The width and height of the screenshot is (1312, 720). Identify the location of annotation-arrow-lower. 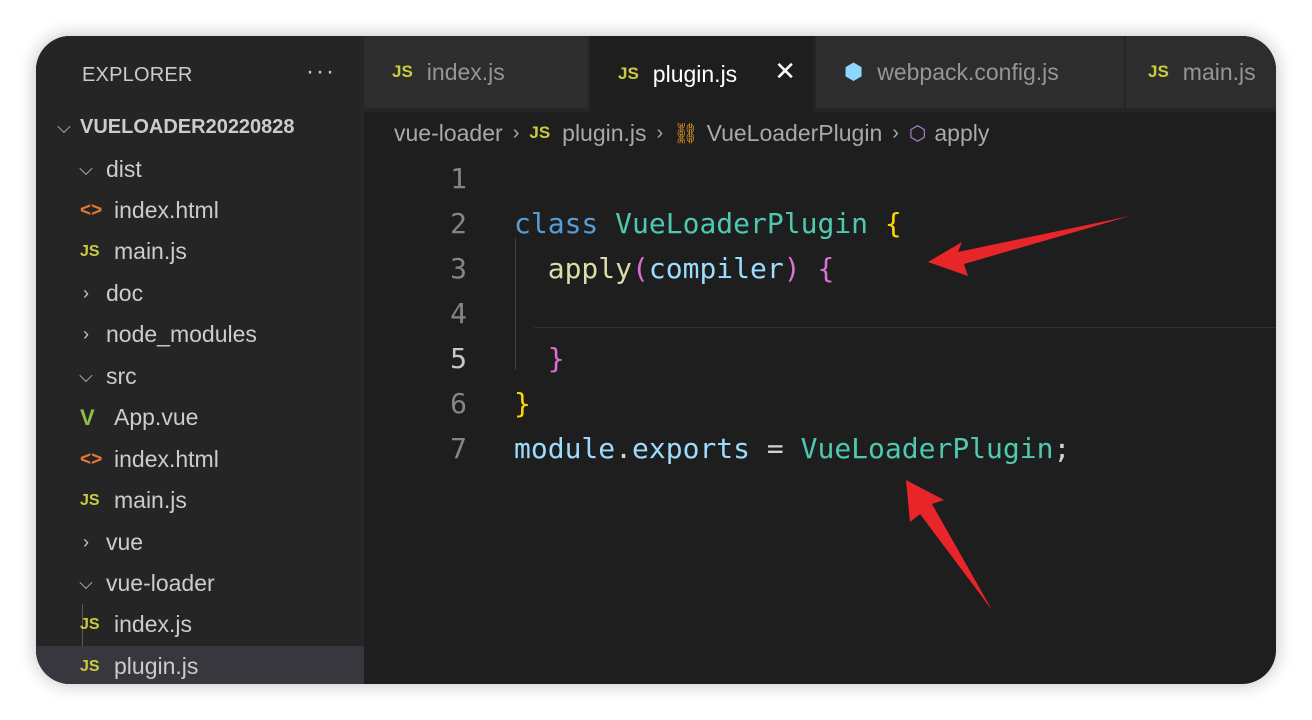
(949, 545).